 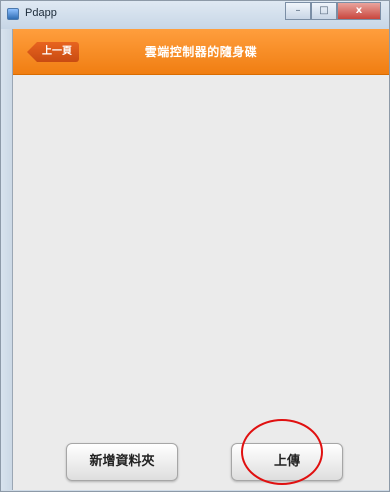 I want to click on new-folder-button: 新增資料夾, so click(x=122, y=462).